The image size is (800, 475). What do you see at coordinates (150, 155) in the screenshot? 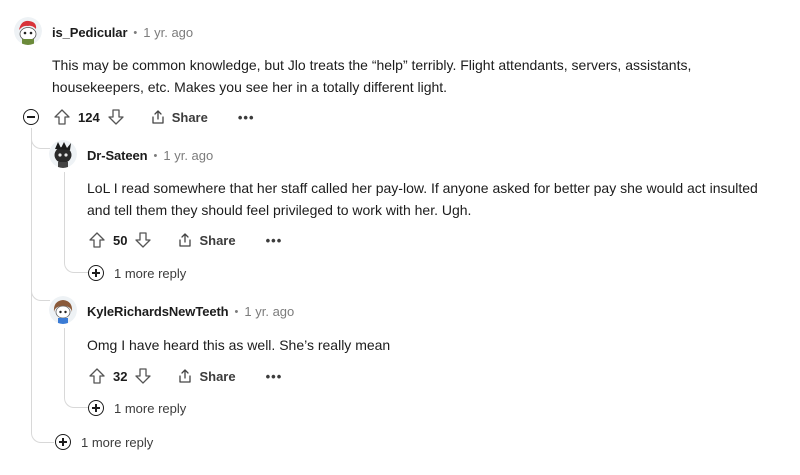
I see `comment-meta: Dr-Sateen • 1 yr. ago` at bounding box center [150, 155].